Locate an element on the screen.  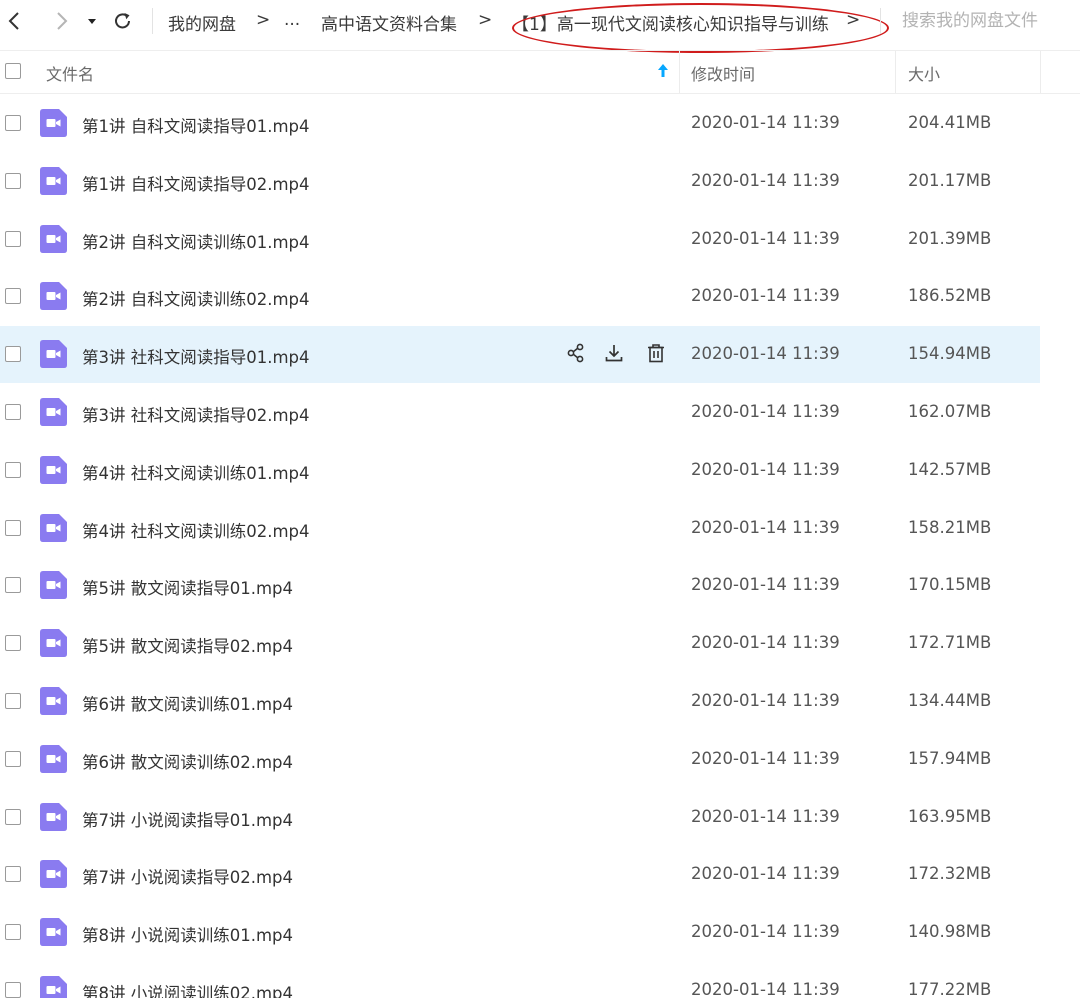
file-size: 186.52MB is located at coordinates (950, 295).